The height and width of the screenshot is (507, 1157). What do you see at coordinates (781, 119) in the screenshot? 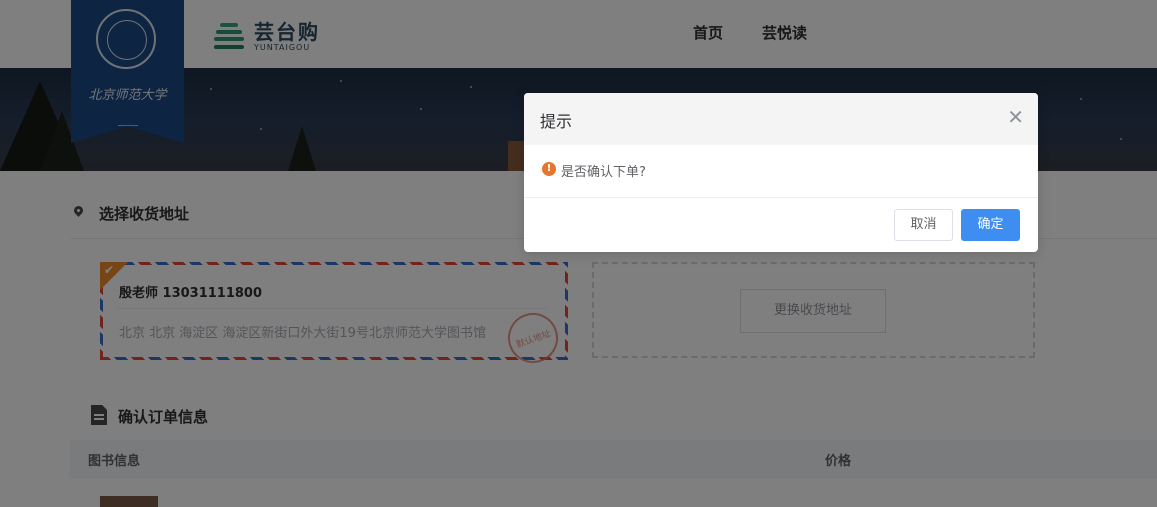
I see `dialog-header` at bounding box center [781, 119].